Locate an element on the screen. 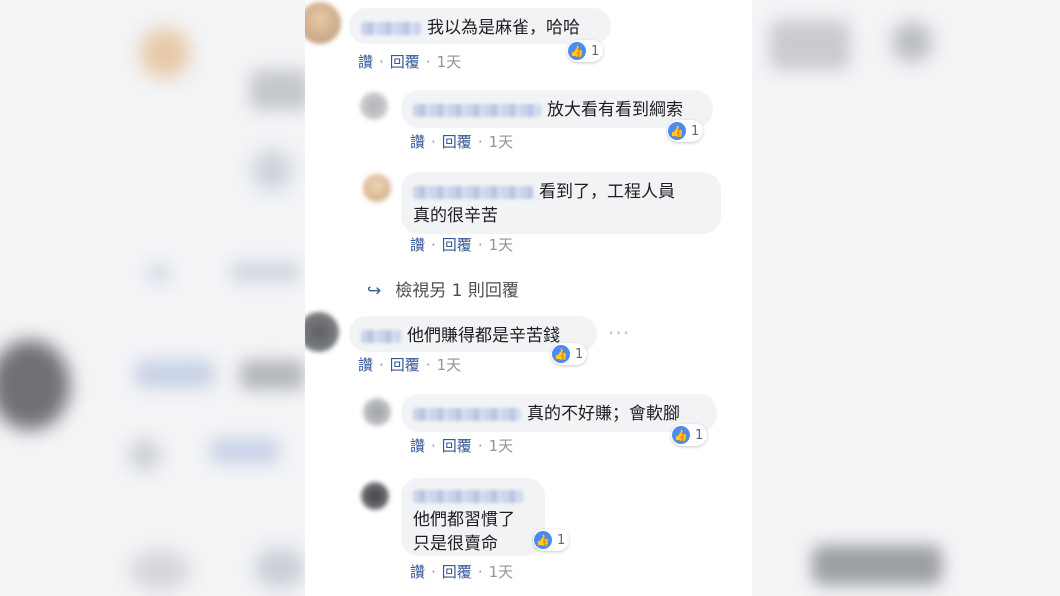 The image size is (1060, 596). comment: 我以為是麻雀，哈哈 👍 1 讚 · 回覆 · 1天 is located at coordinates (528, 40).